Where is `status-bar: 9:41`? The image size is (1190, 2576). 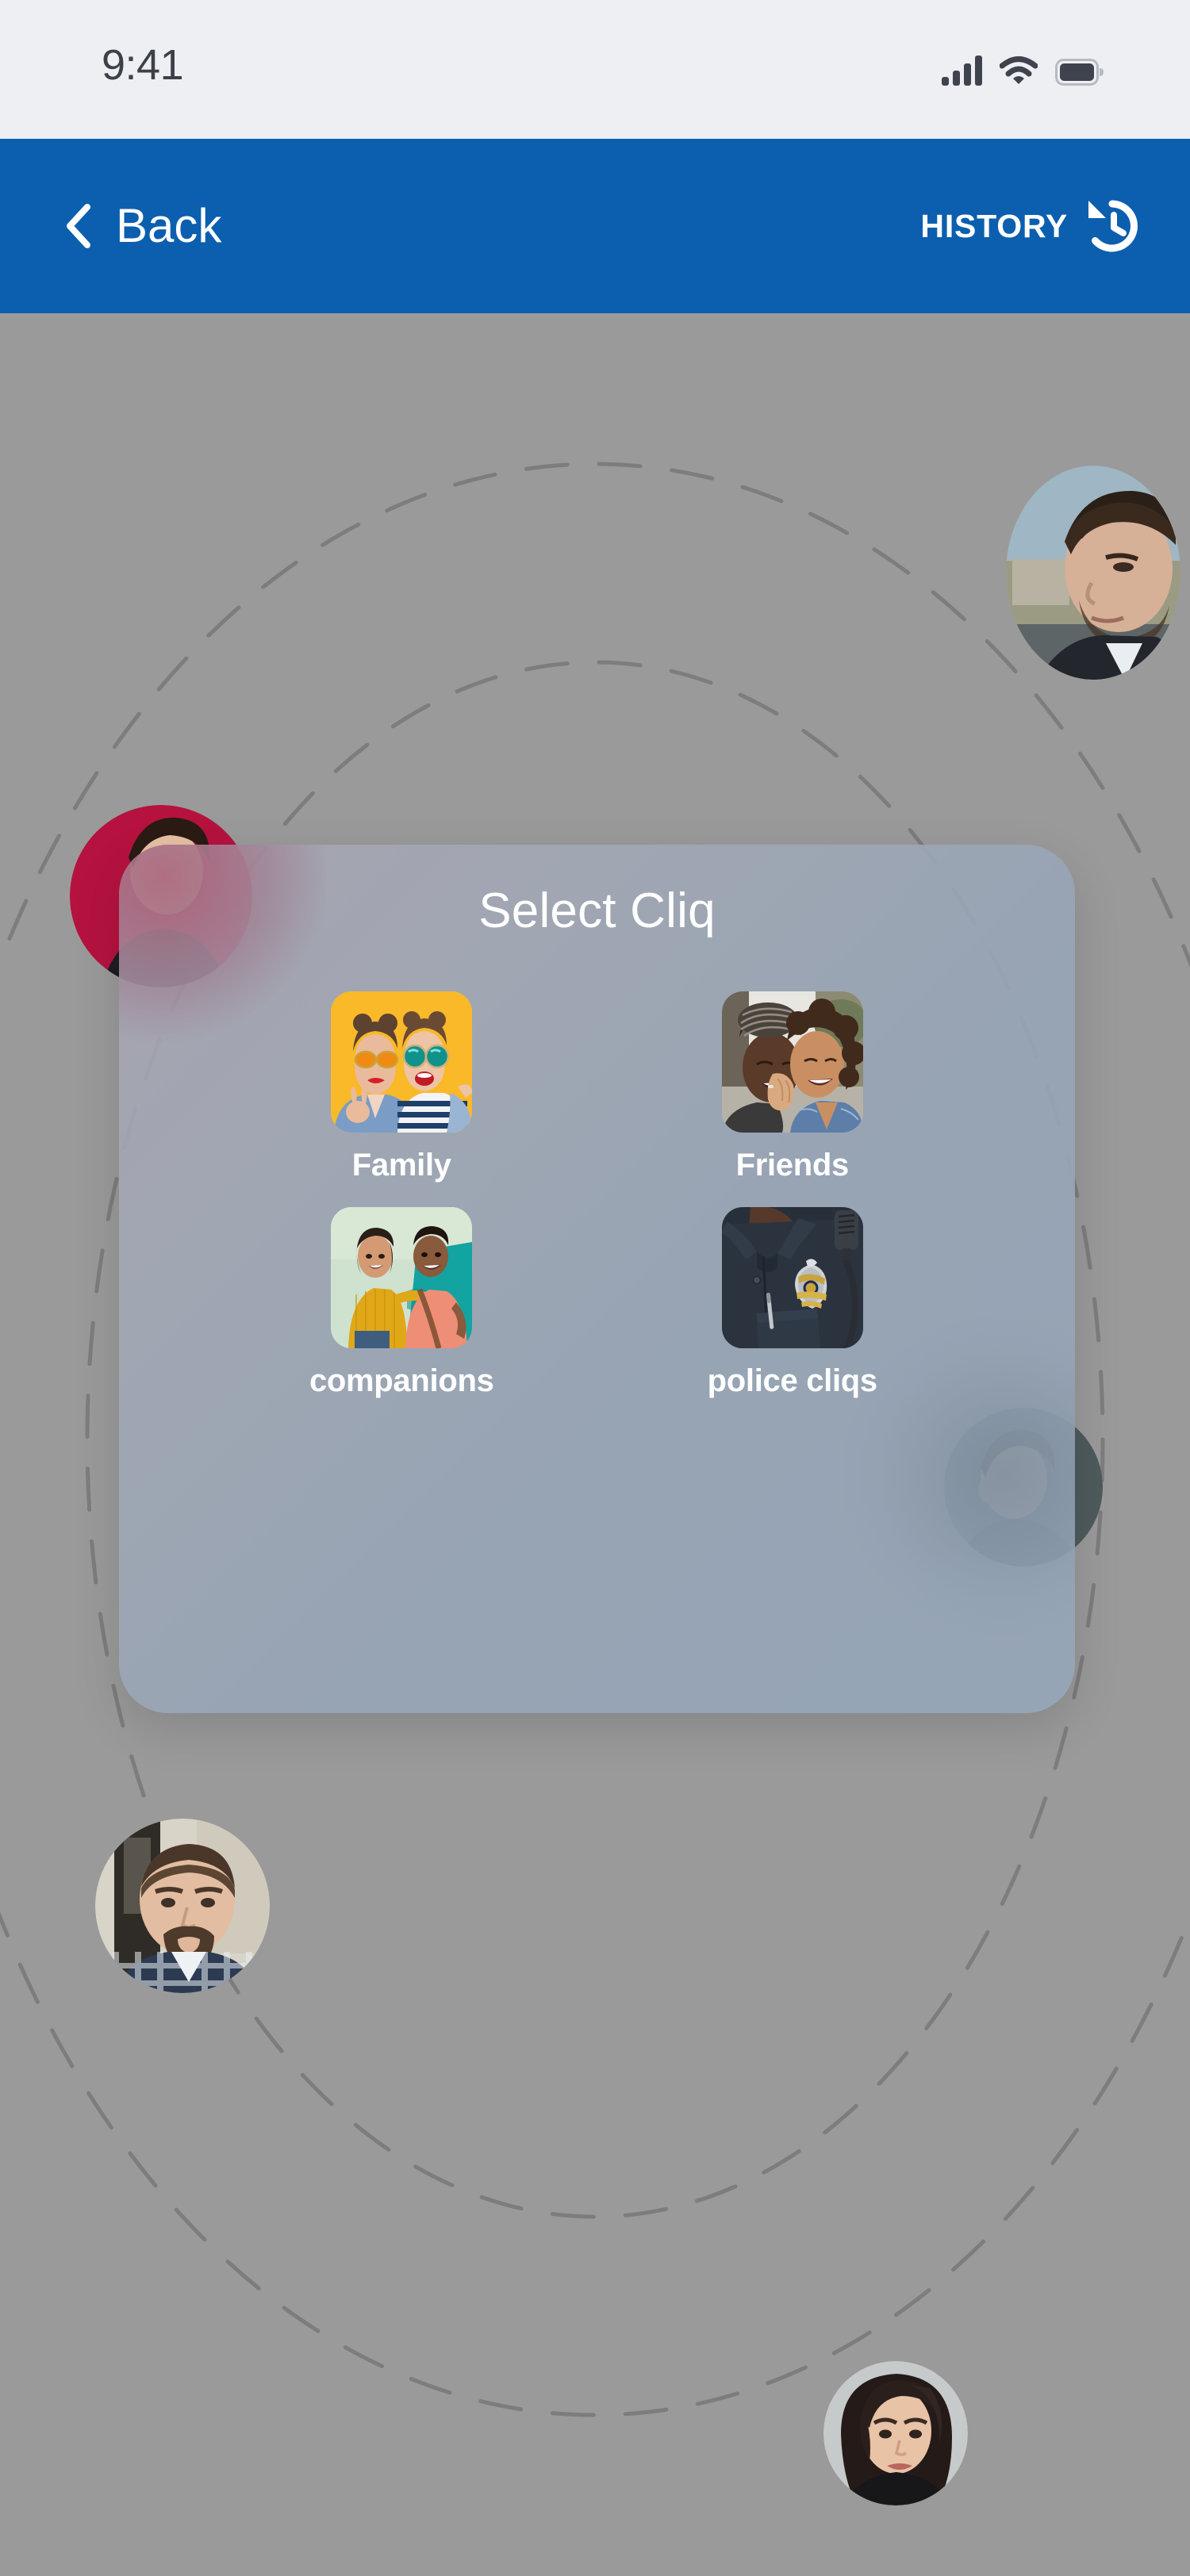
status-bar: 9:41 is located at coordinates (595, 70).